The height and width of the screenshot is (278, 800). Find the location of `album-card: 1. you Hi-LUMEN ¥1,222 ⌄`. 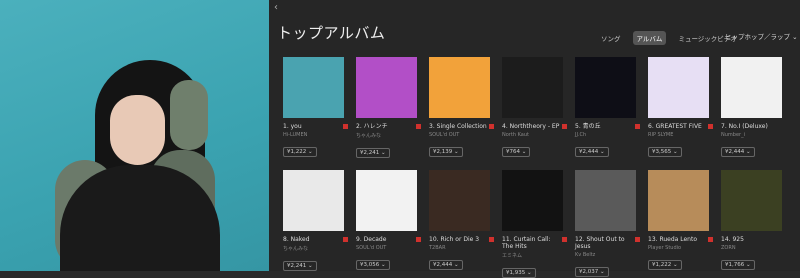

album-card: 1. you Hi-LUMEN ¥1,222 ⌄ is located at coordinates (319, 107).